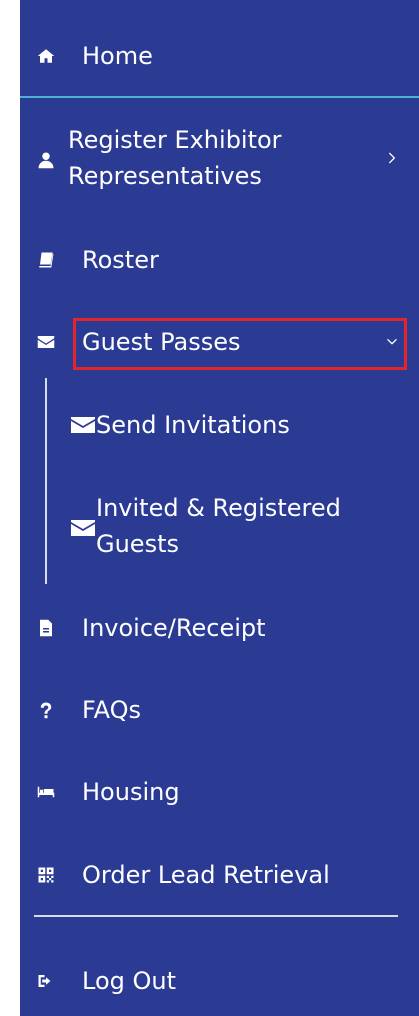 This screenshot has width=419, height=1016. What do you see at coordinates (392, 158) in the screenshot?
I see `chevron-right-icon` at bounding box center [392, 158].